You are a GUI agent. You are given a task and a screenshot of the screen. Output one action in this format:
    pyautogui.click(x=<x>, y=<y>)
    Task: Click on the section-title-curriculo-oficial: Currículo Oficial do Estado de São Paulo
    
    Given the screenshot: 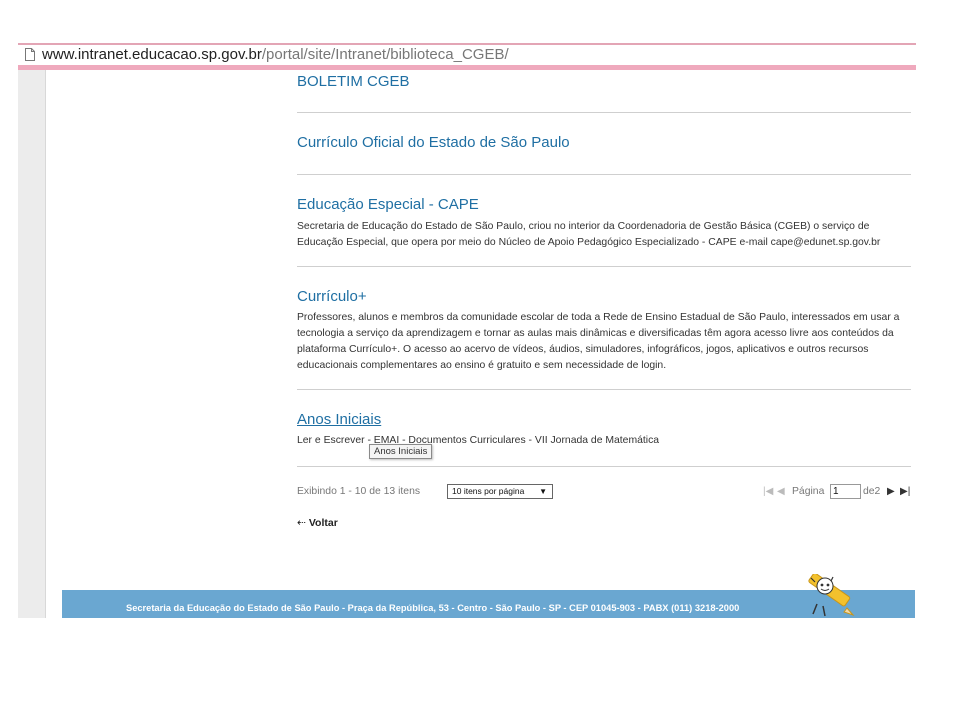 What is the action you would take?
    pyautogui.click(x=604, y=142)
    